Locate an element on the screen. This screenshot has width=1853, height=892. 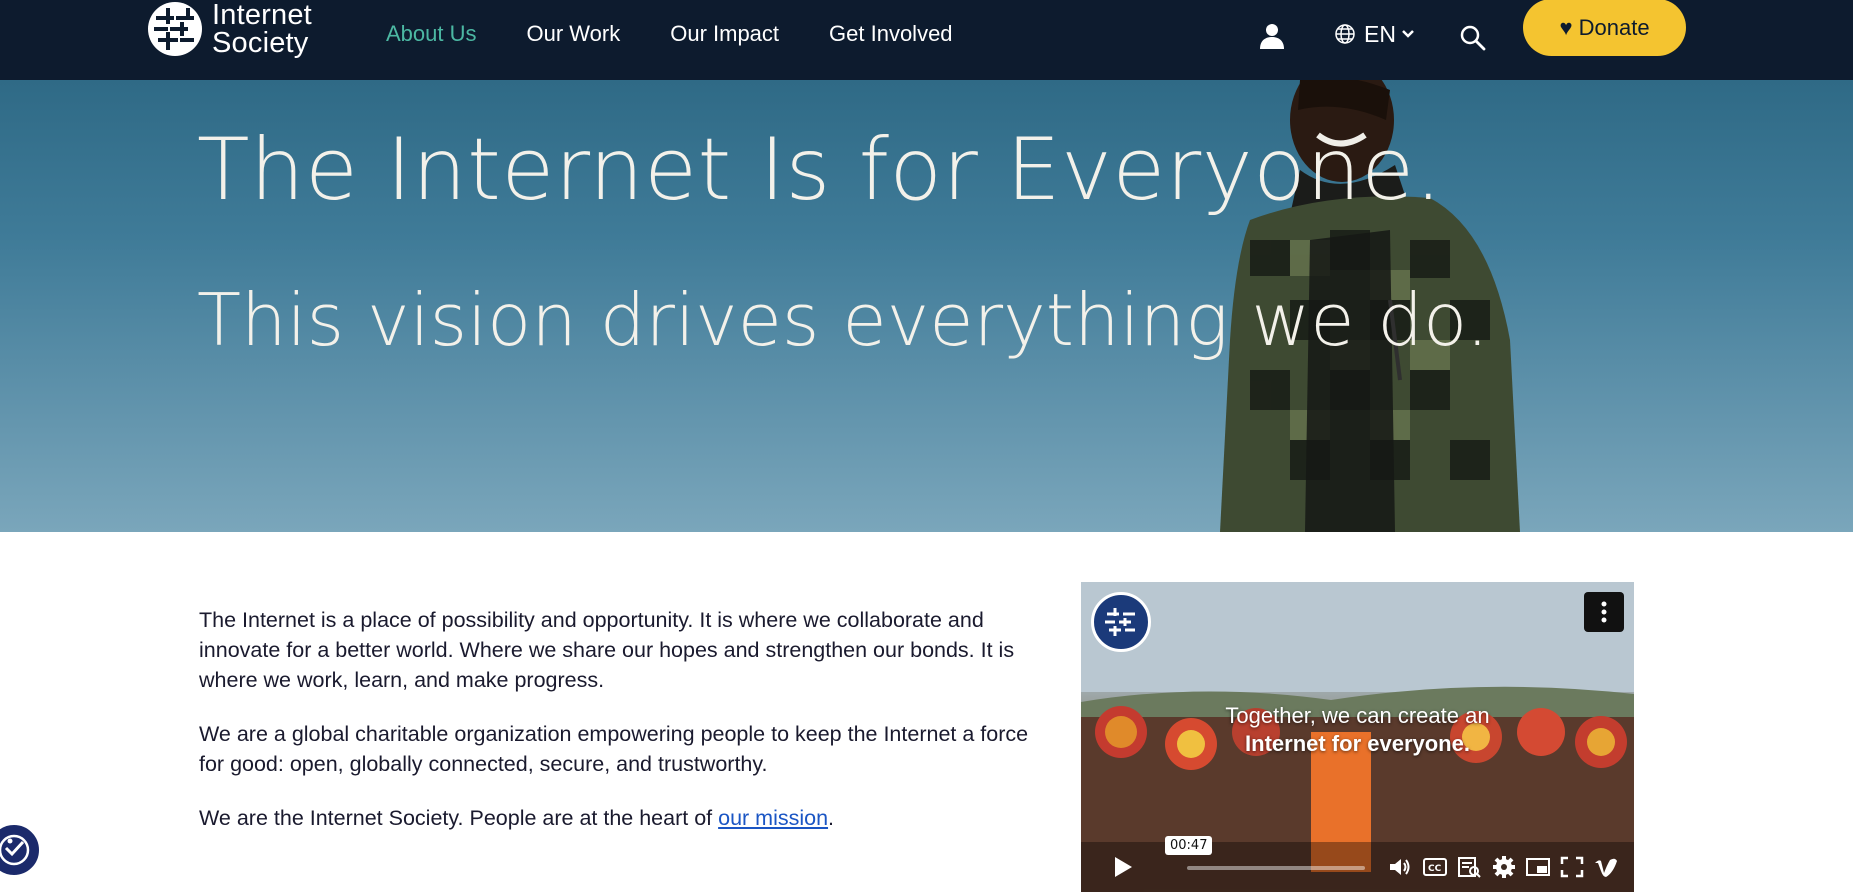
video-caption-line2: Internet for everyone. is located at coordinates (1357, 743).